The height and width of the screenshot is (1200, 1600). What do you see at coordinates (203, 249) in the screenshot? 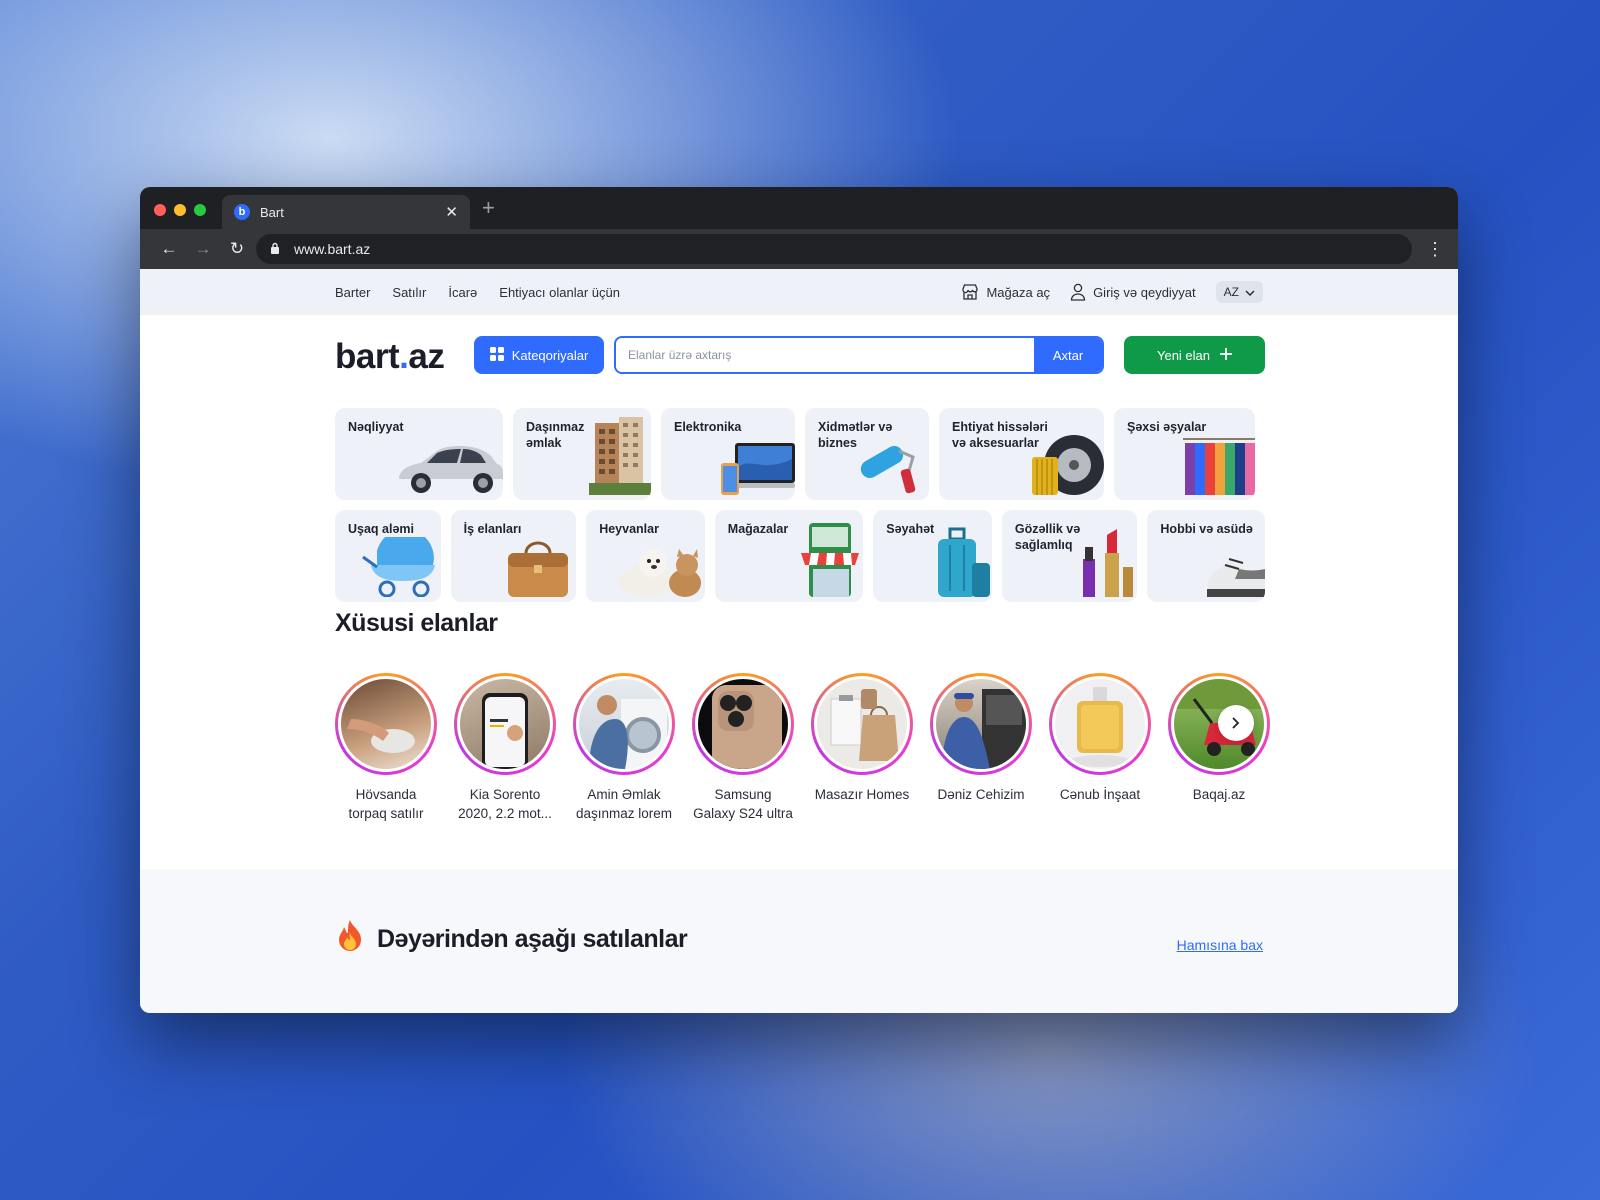
I see `forward-arrow-icon: →` at bounding box center [203, 249].